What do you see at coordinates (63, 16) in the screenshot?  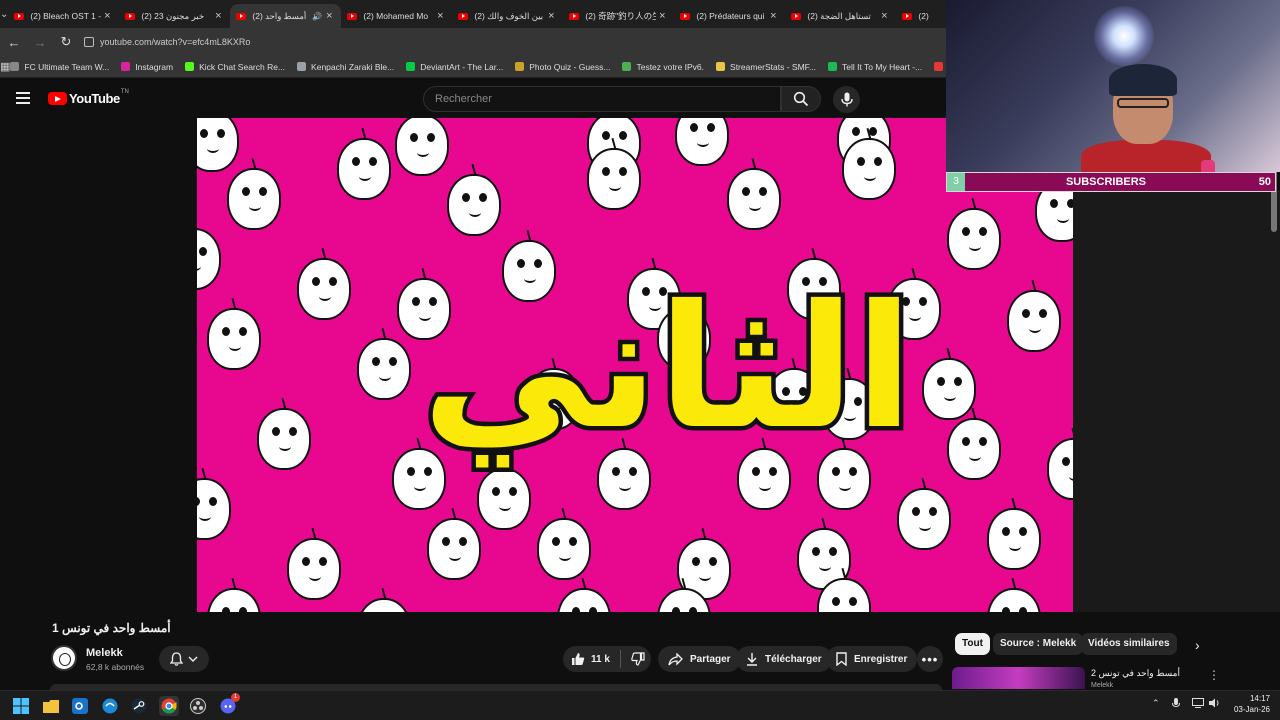 I see `browser-tab: (2) Bleach OST 1 - ×` at bounding box center [63, 16].